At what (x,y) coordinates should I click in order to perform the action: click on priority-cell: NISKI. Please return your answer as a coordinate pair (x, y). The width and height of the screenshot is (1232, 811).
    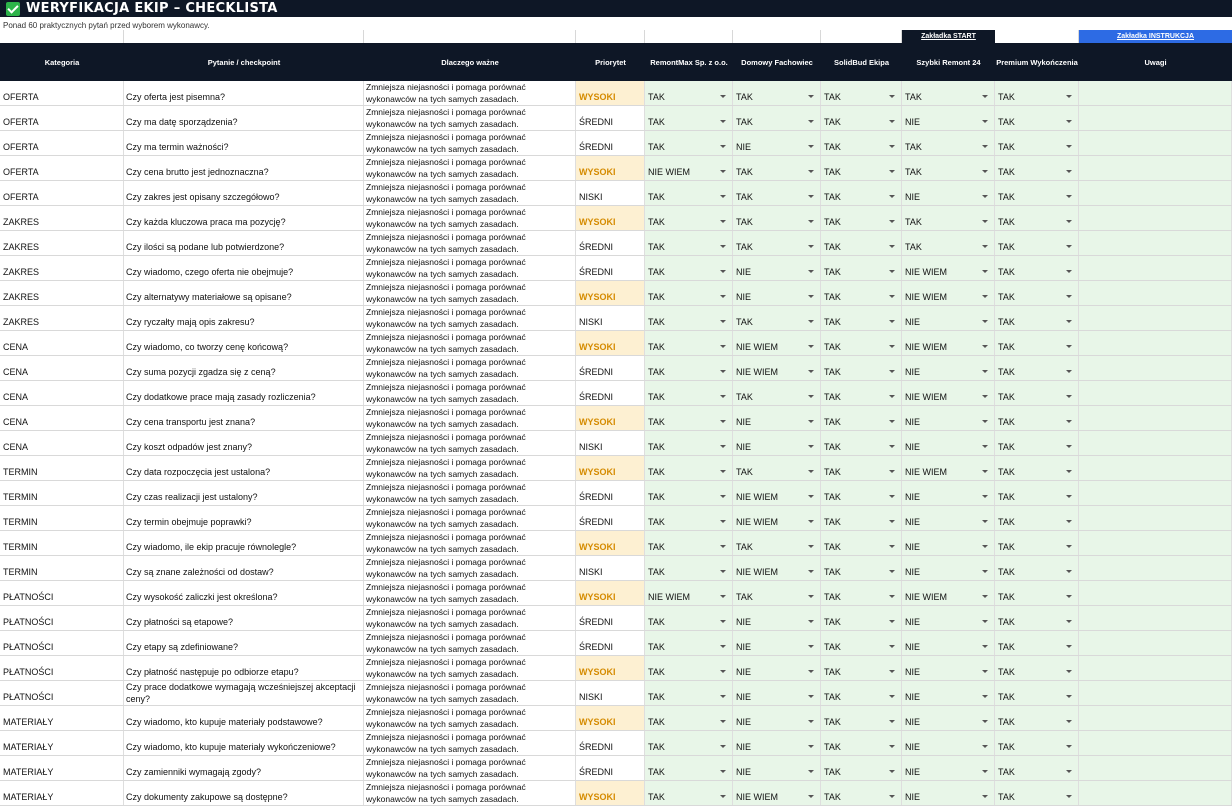
    Looking at the image, I should click on (610, 318).